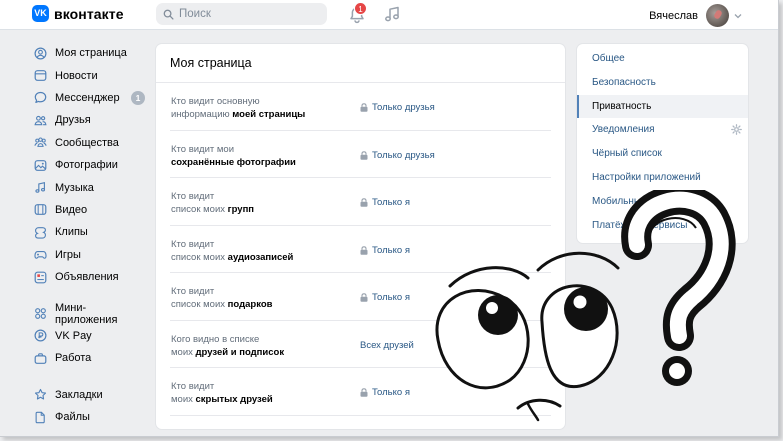 Image resolution: width=783 pixels, height=441 pixels. I want to click on nav-item-mini-apps: Мини-приложения, so click(90, 313).